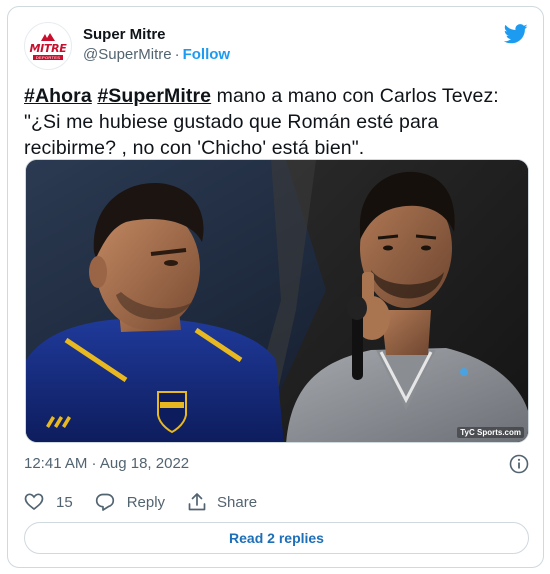  Describe the element at coordinates (276, 538) in the screenshot. I see `read-replies-button: Read 2 replies` at that location.